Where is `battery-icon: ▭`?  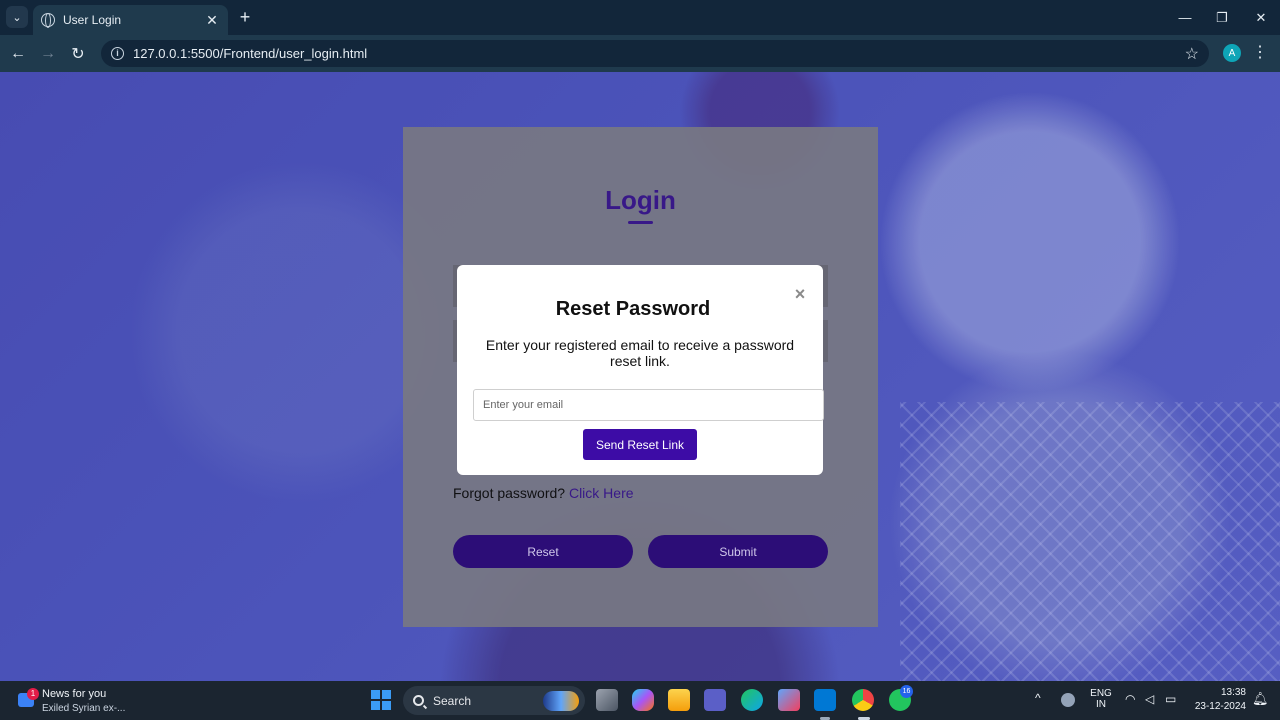 battery-icon: ▭ is located at coordinates (1170, 699).